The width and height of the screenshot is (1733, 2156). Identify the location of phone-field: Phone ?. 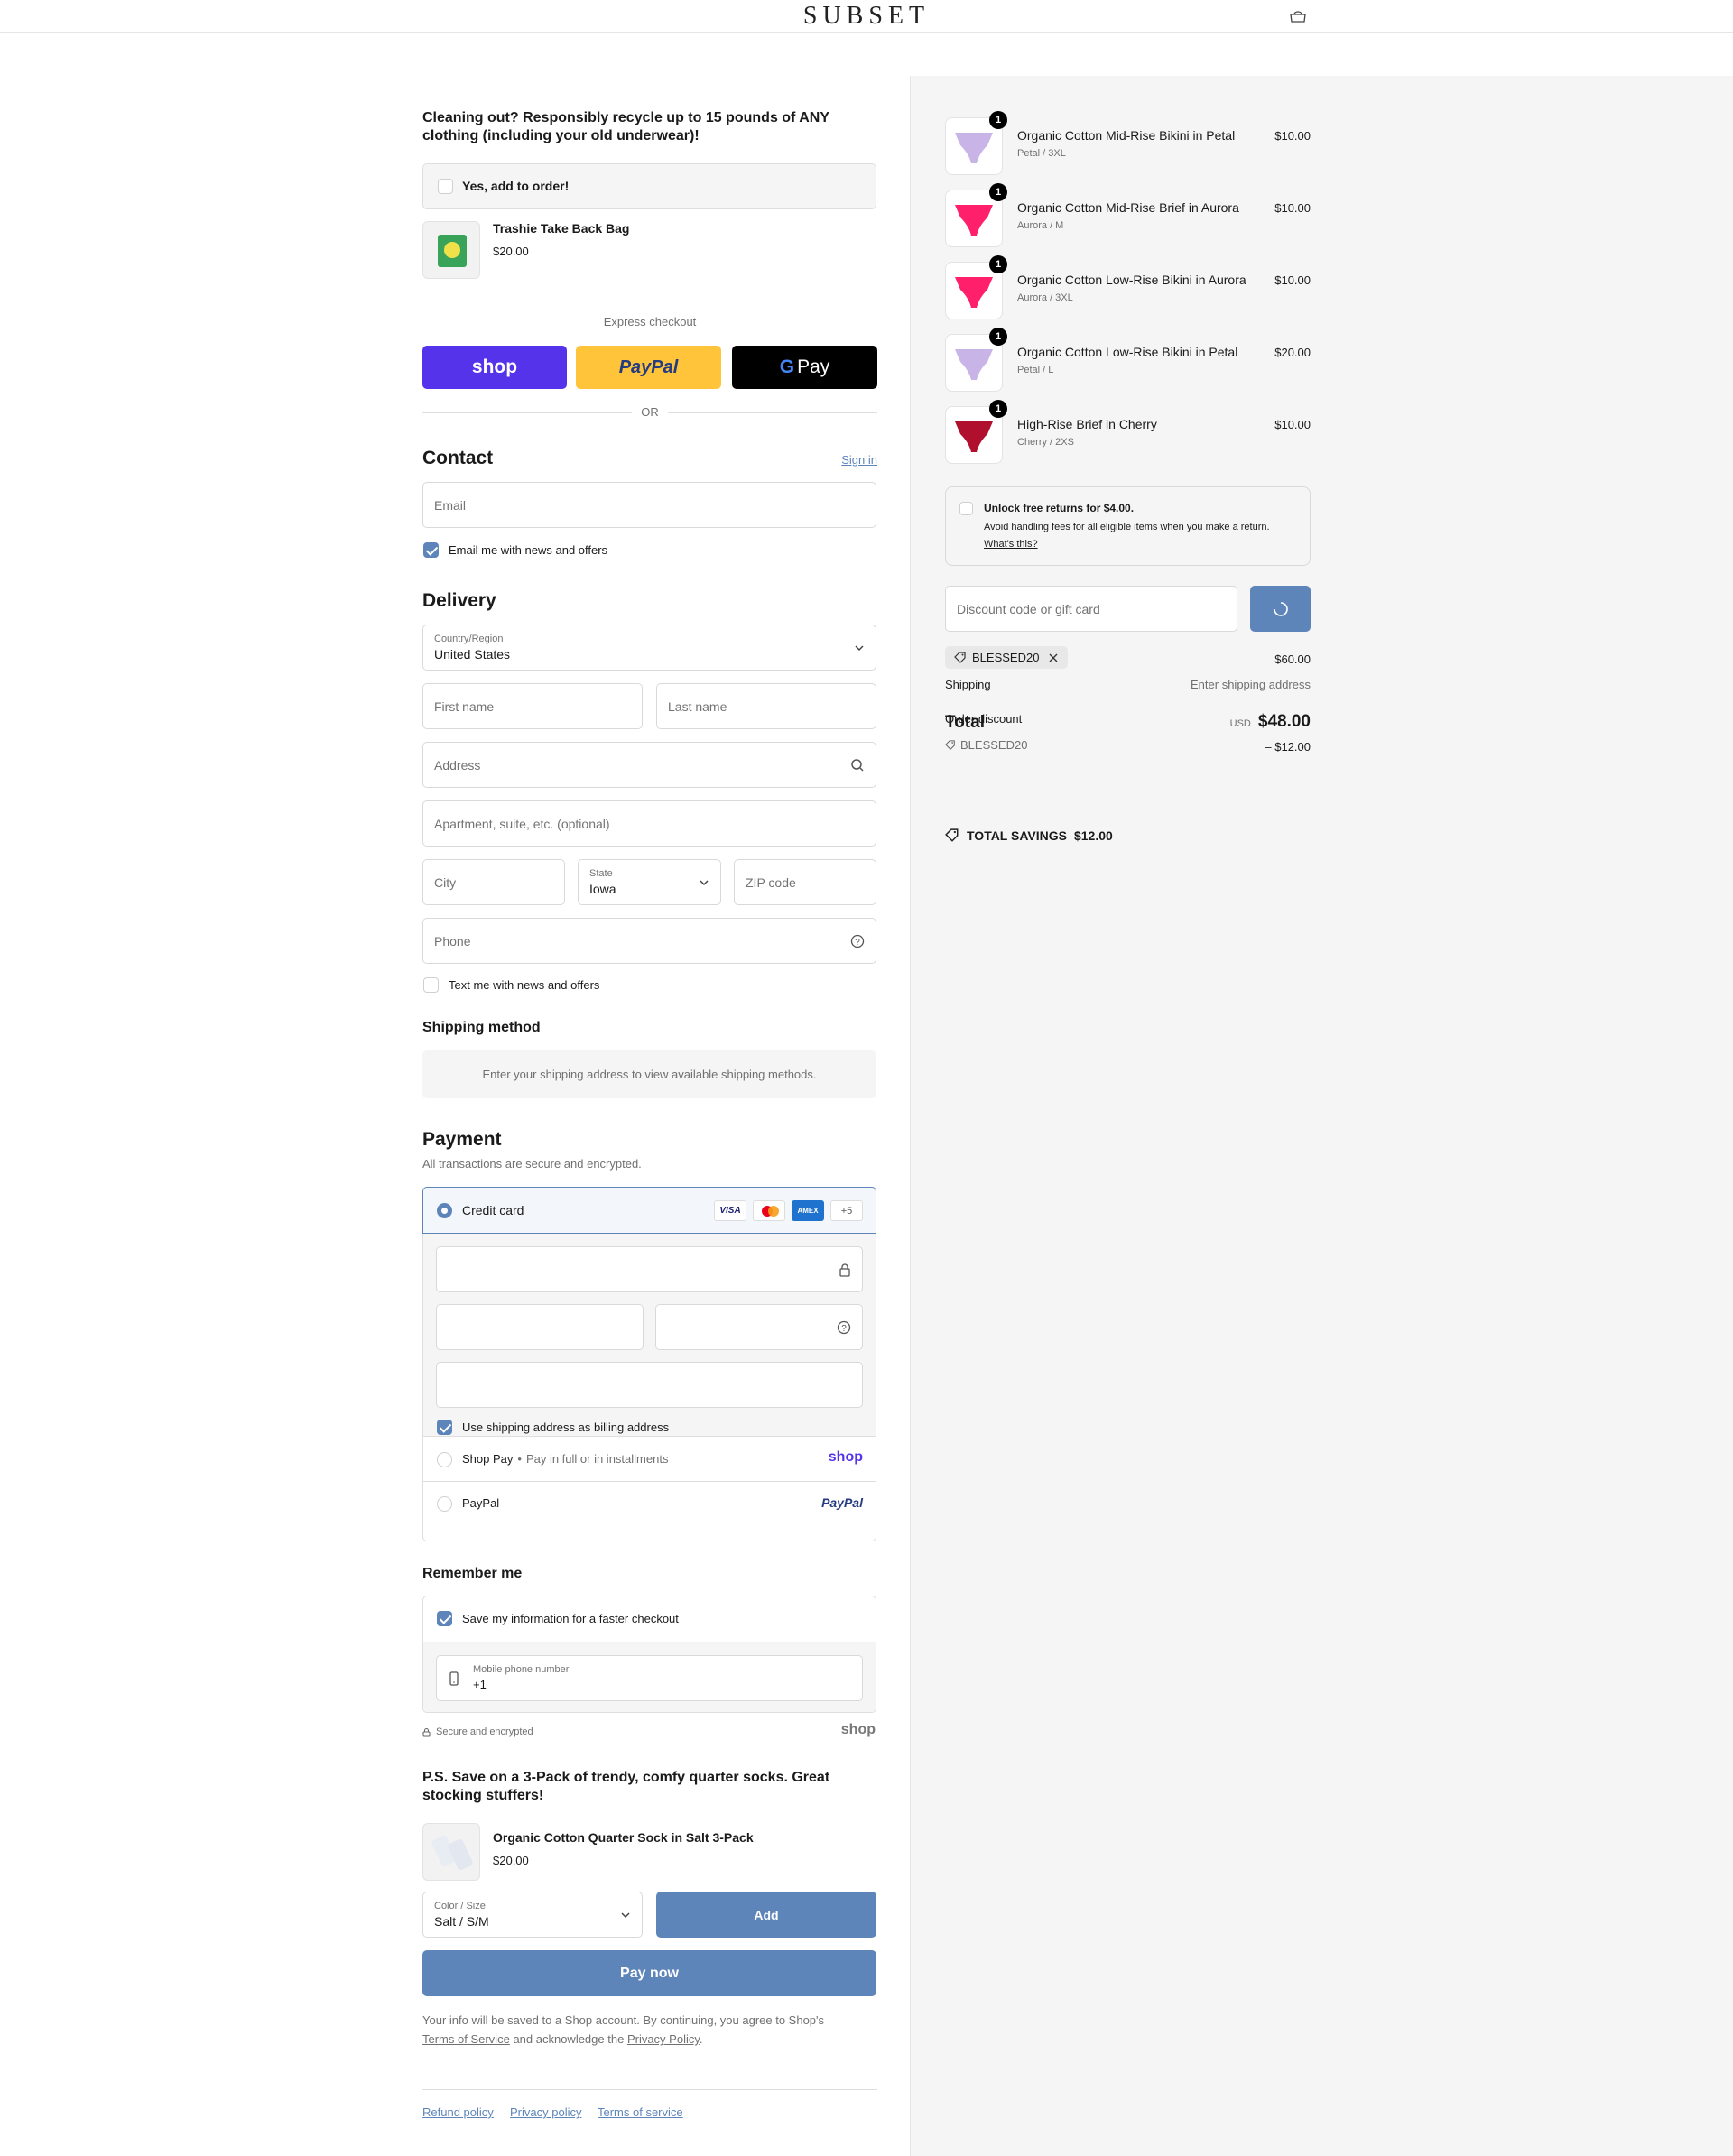
(649, 941).